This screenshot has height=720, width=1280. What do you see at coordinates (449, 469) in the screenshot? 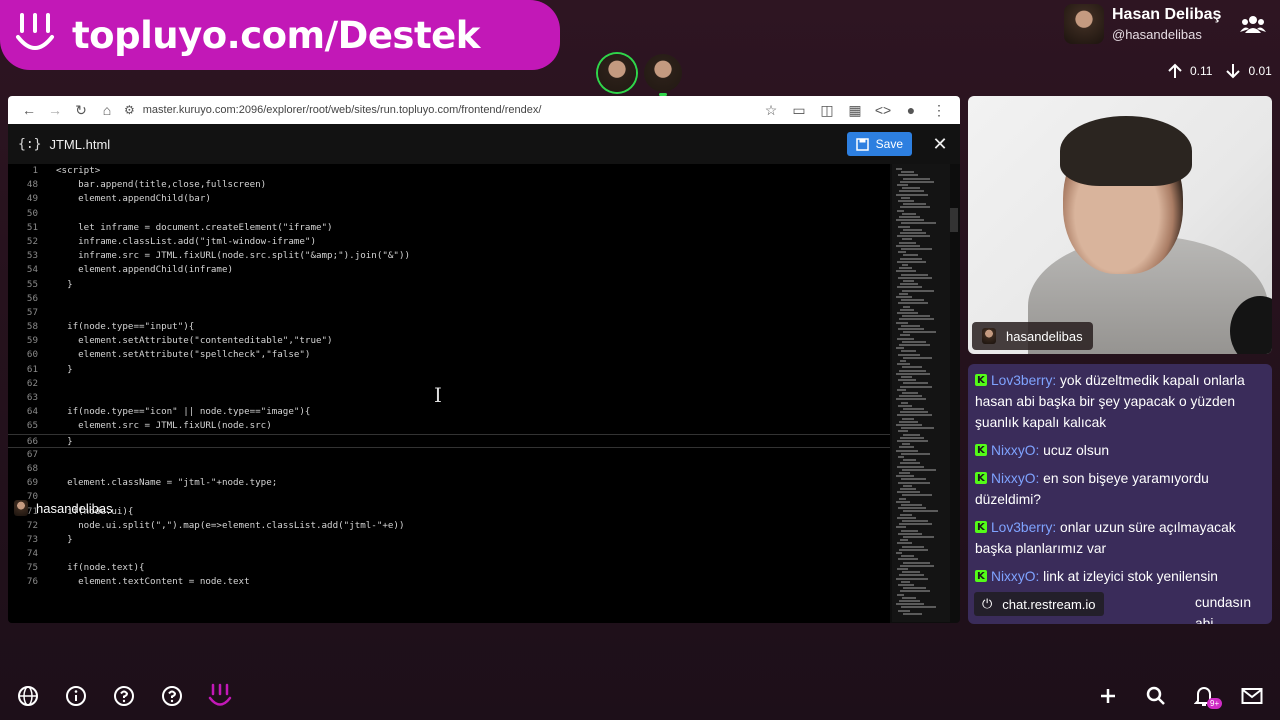
I see `code-line: 68` at bounding box center [449, 469].